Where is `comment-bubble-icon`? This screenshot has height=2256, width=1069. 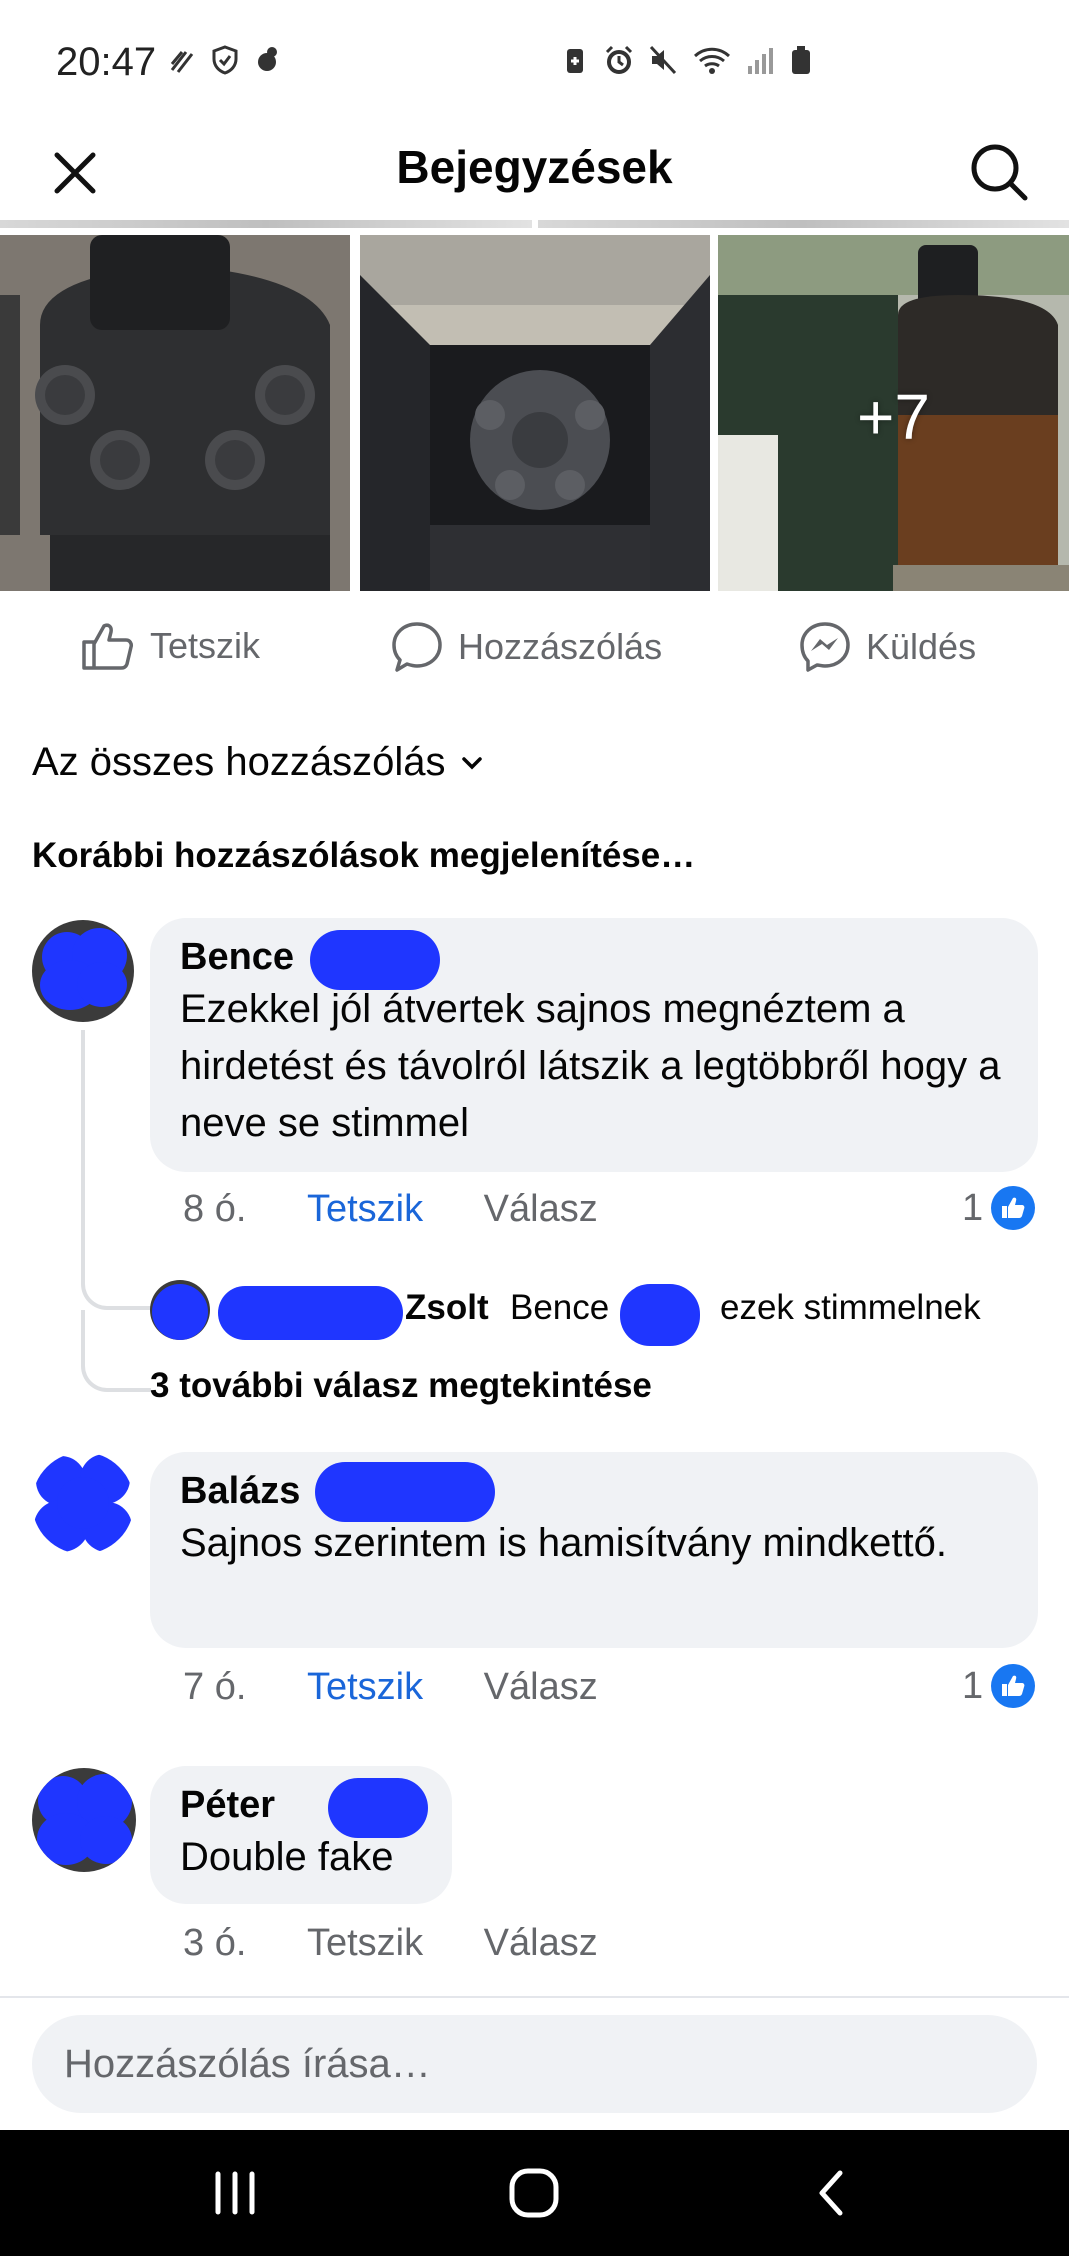 comment-bubble-icon is located at coordinates (417, 647).